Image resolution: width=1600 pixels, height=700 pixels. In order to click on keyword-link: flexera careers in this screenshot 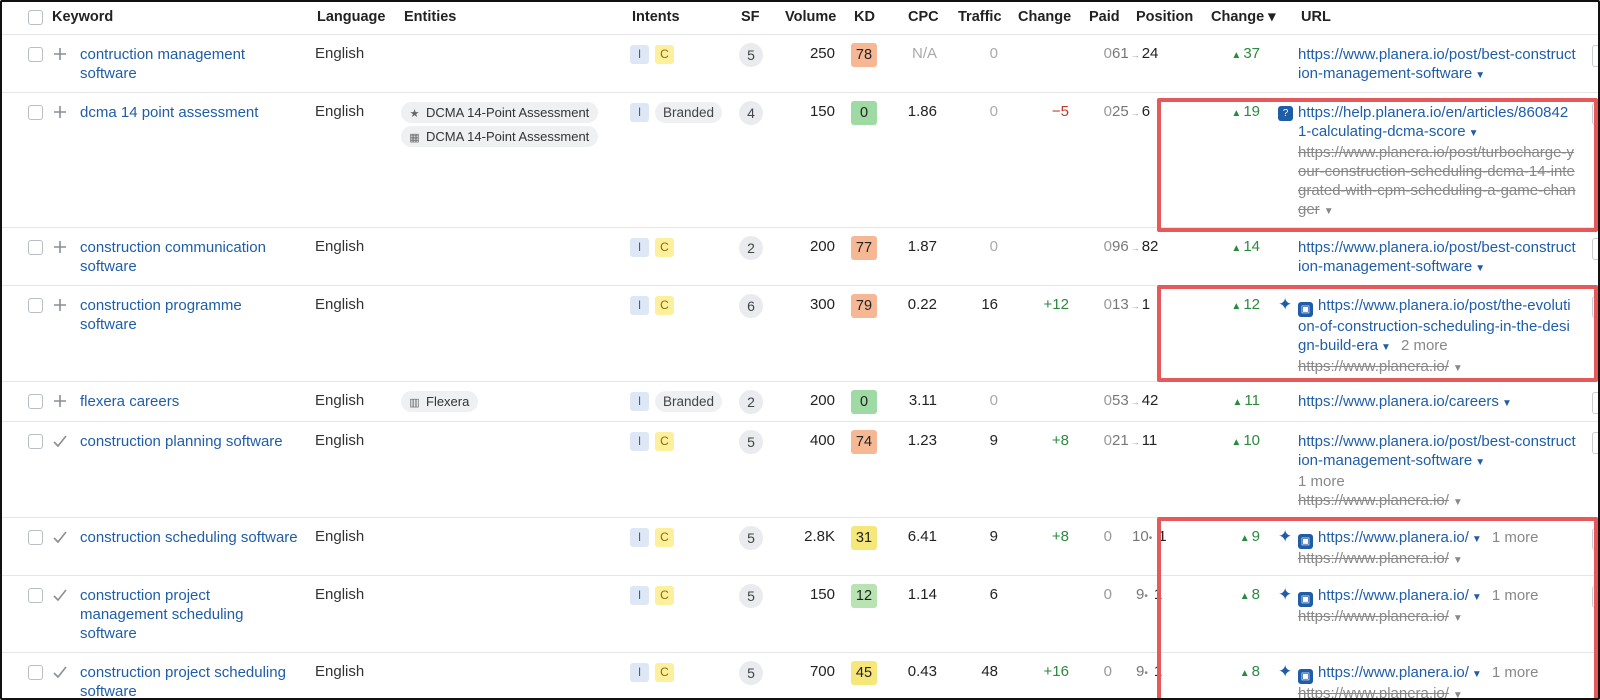, I will do `click(190, 401)`.